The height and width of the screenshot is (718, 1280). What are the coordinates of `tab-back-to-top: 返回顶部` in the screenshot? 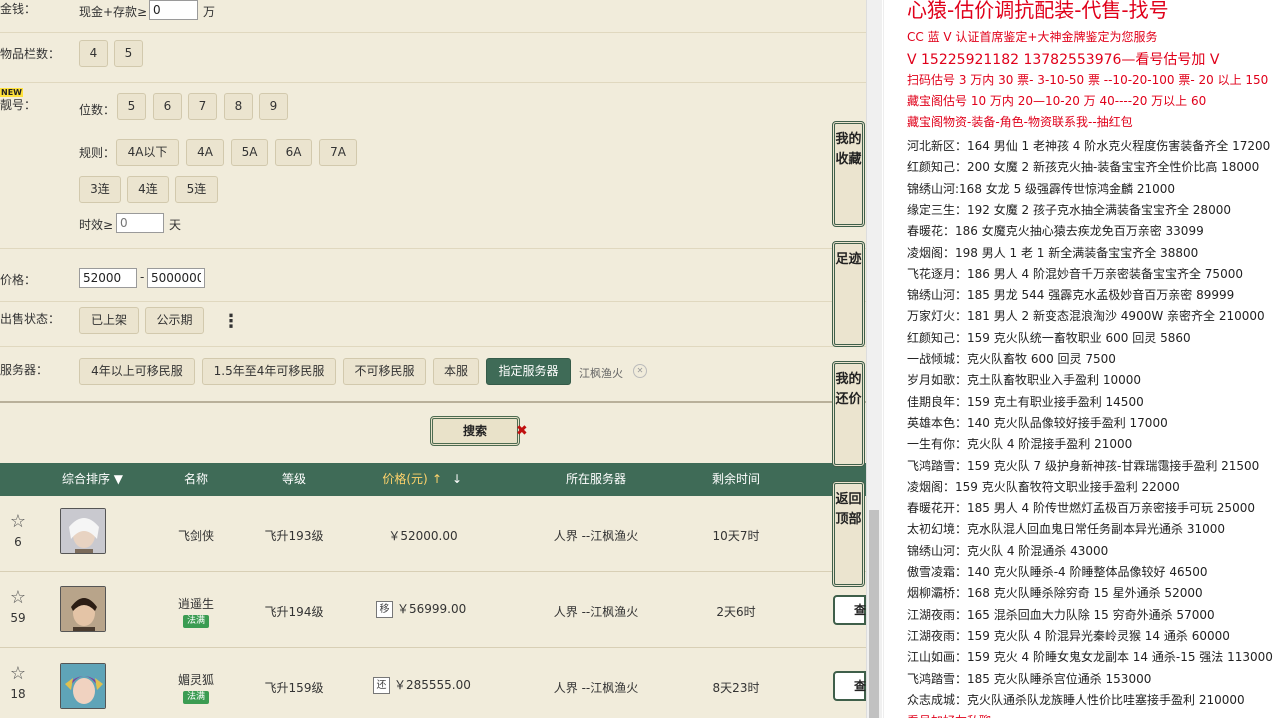 It's located at (848, 534).